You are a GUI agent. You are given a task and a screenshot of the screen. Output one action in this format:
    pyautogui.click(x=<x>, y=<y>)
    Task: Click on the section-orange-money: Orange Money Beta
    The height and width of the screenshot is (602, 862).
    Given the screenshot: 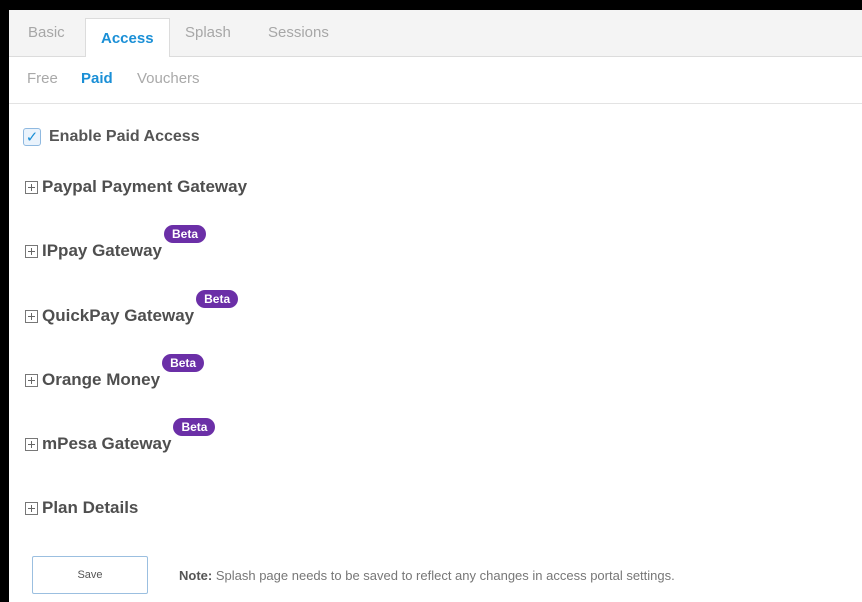 What is the action you would take?
    pyautogui.click(x=115, y=372)
    